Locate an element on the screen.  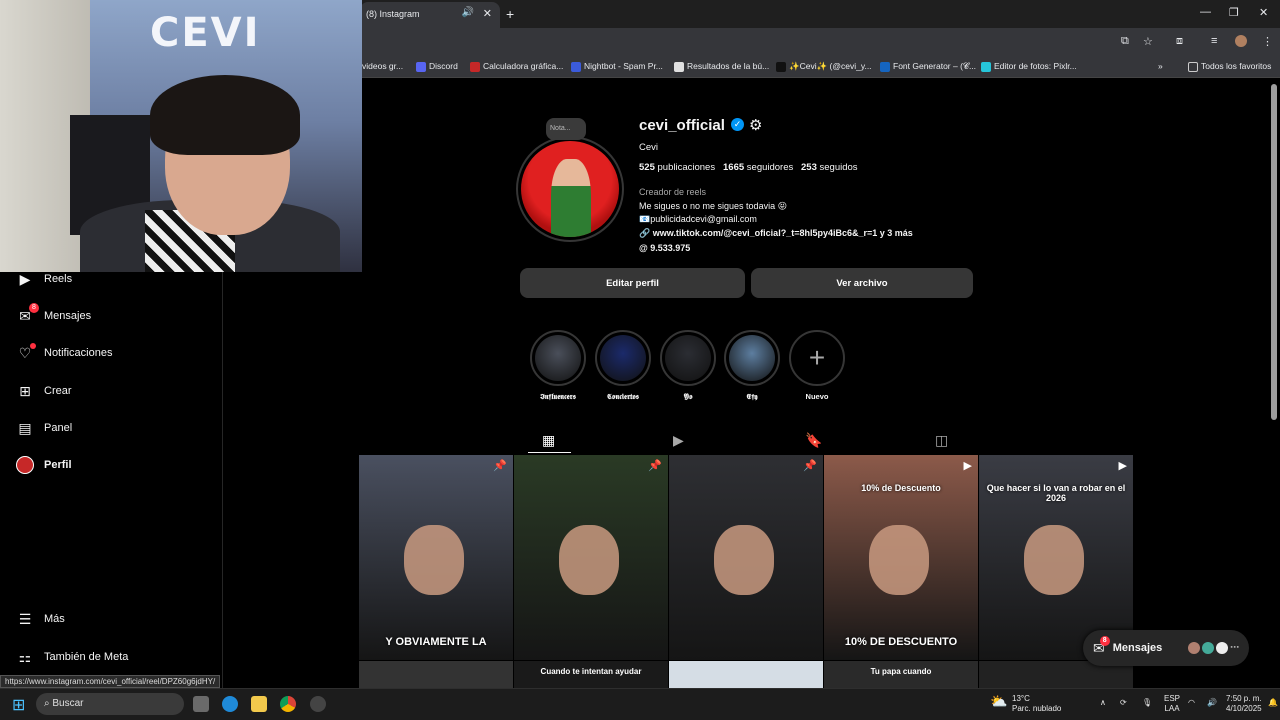
menu-dots-icon: ⋮ is located at coordinates (1267, 41).